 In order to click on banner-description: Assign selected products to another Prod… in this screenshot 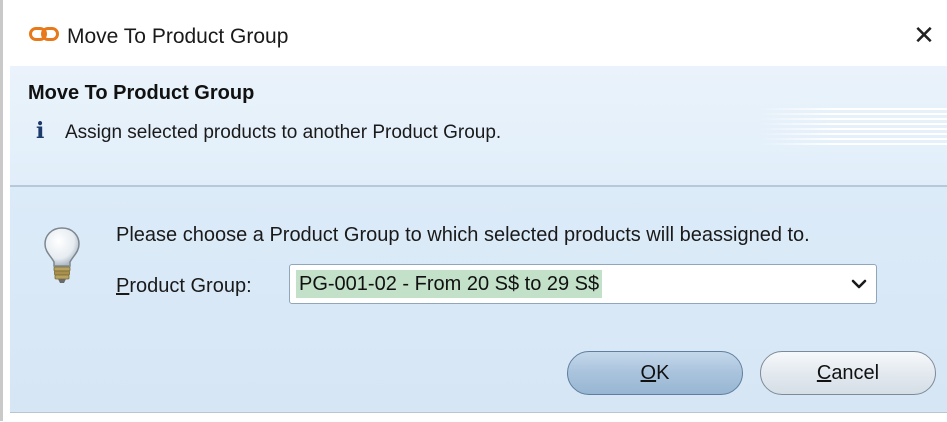, I will do `click(283, 132)`.